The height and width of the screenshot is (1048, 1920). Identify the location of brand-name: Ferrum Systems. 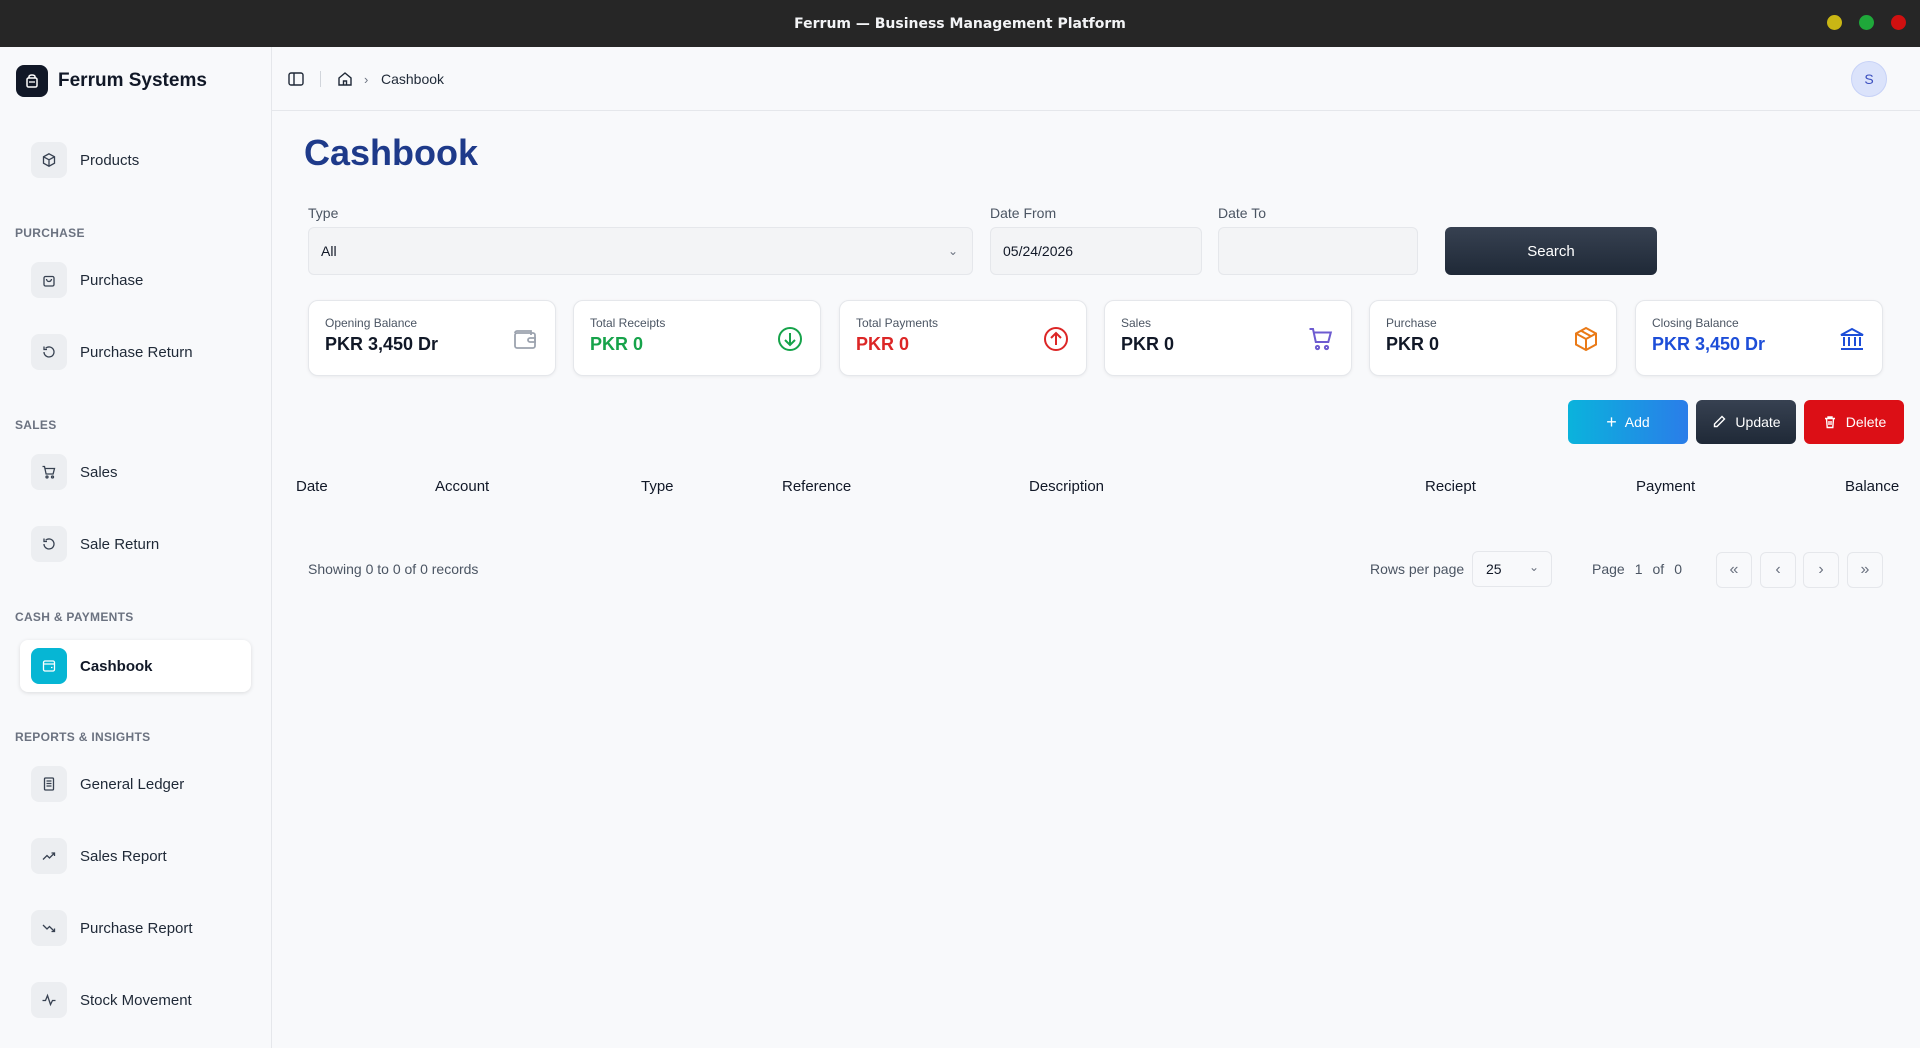
(132, 80).